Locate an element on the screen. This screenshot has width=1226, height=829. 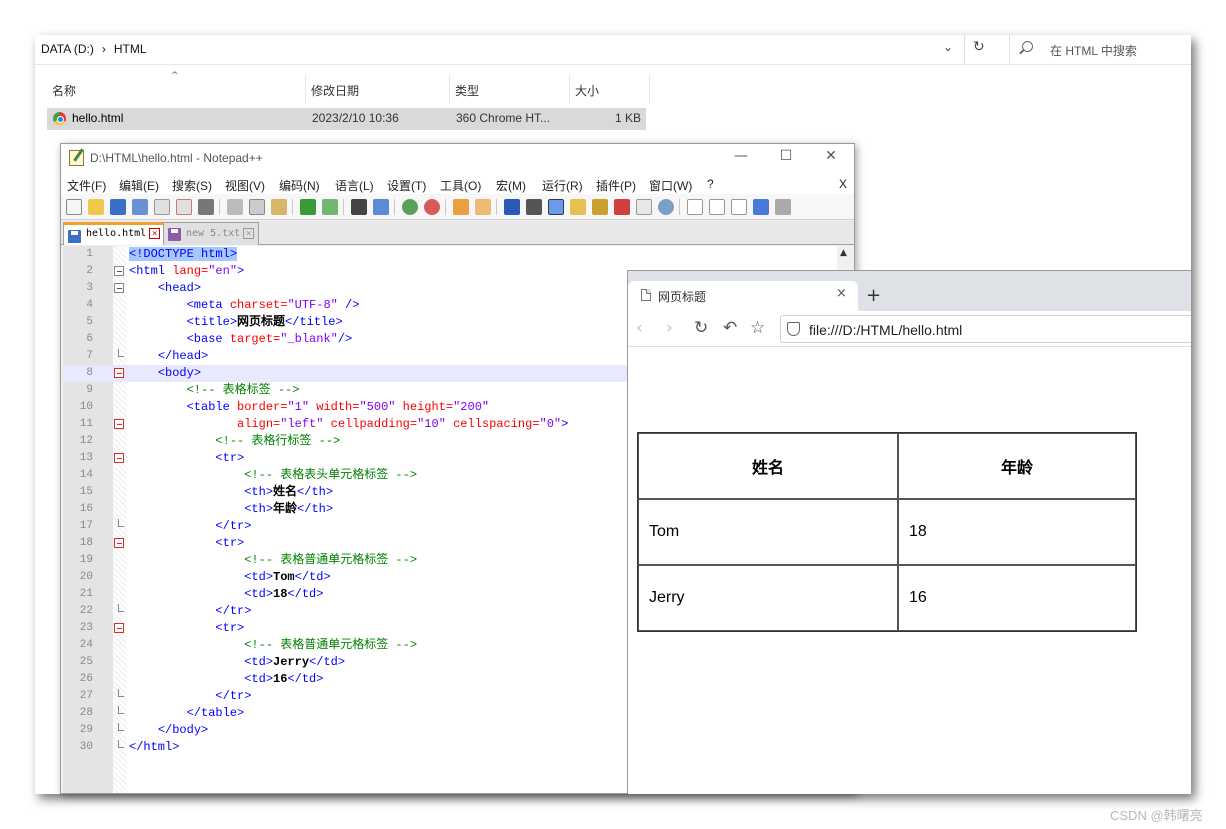
tag: <base is located at coordinates (204, 339).